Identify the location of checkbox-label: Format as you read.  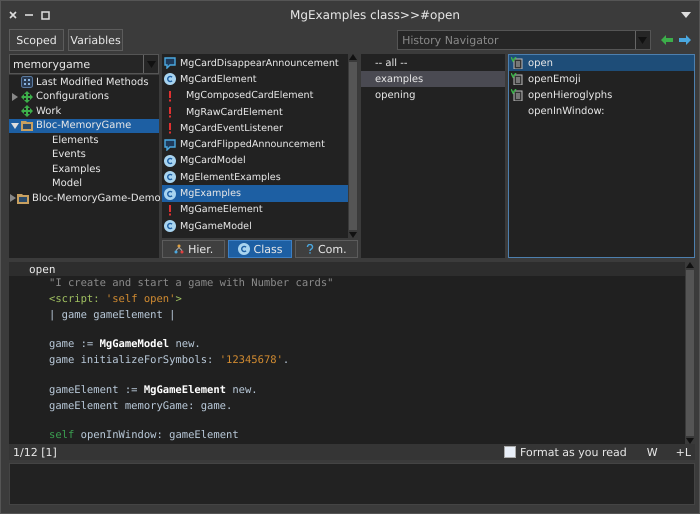
(573, 452).